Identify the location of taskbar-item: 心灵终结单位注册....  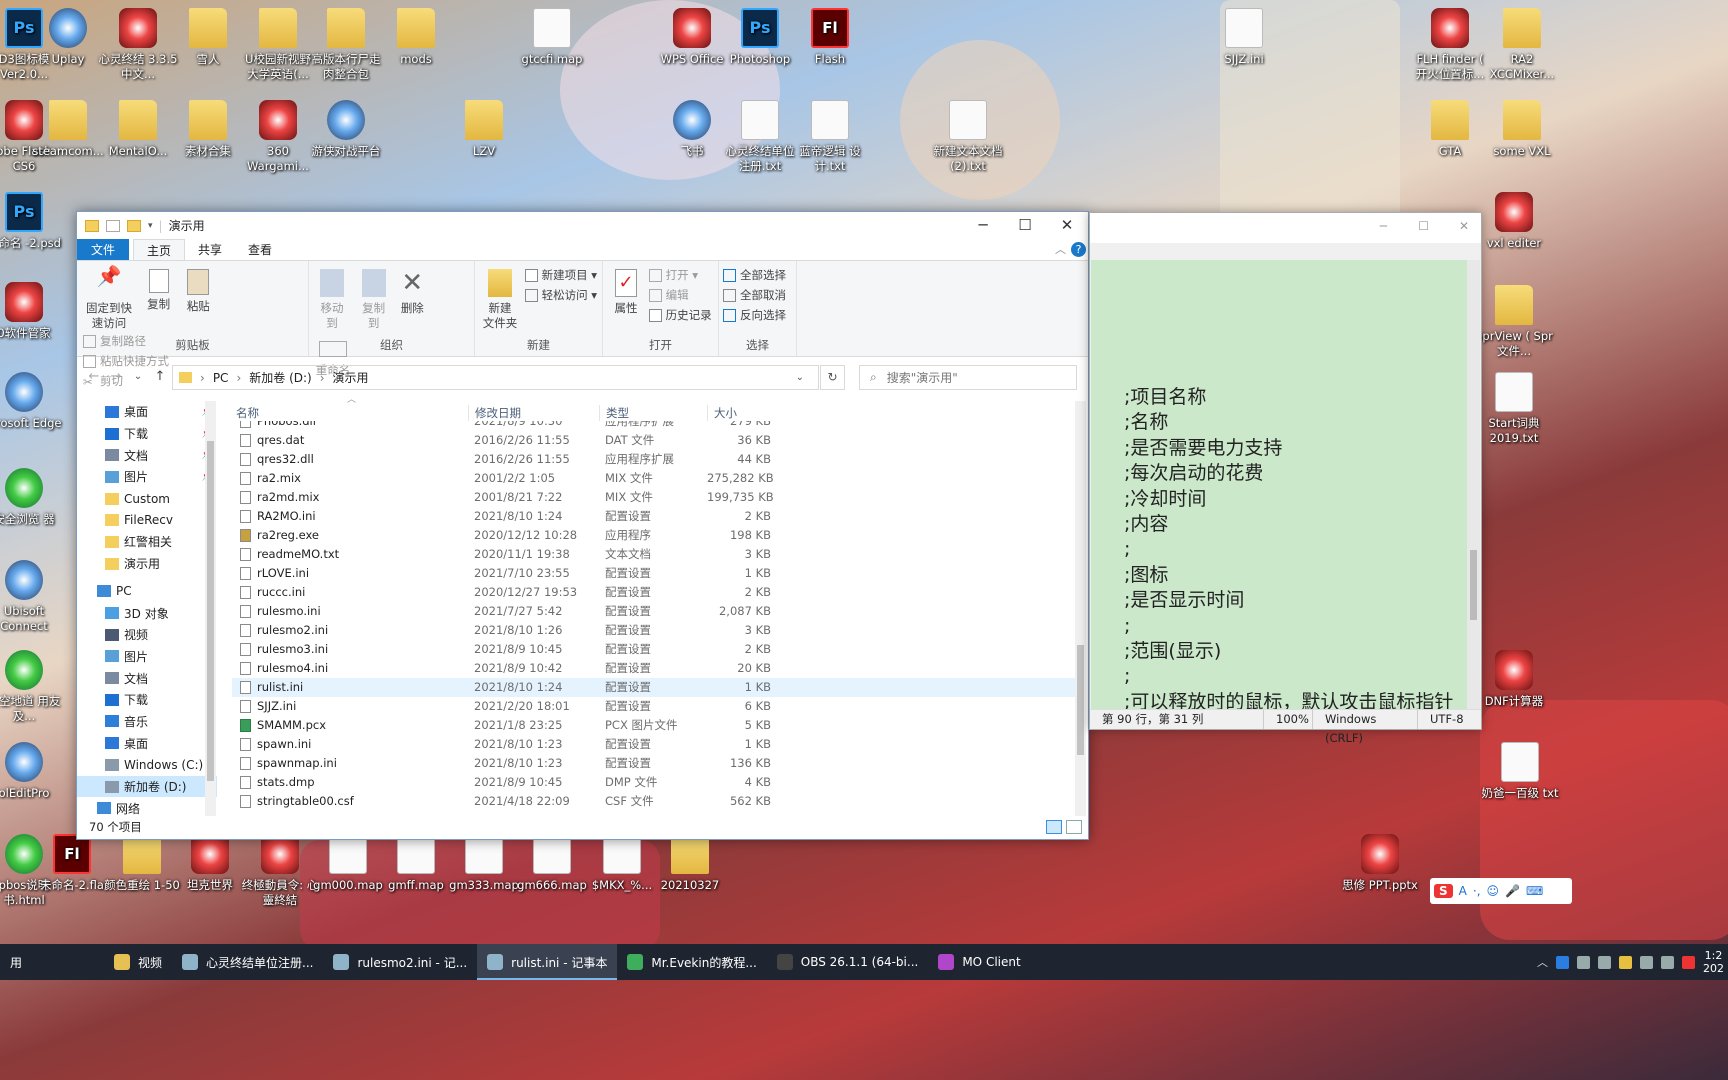
(247, 962).